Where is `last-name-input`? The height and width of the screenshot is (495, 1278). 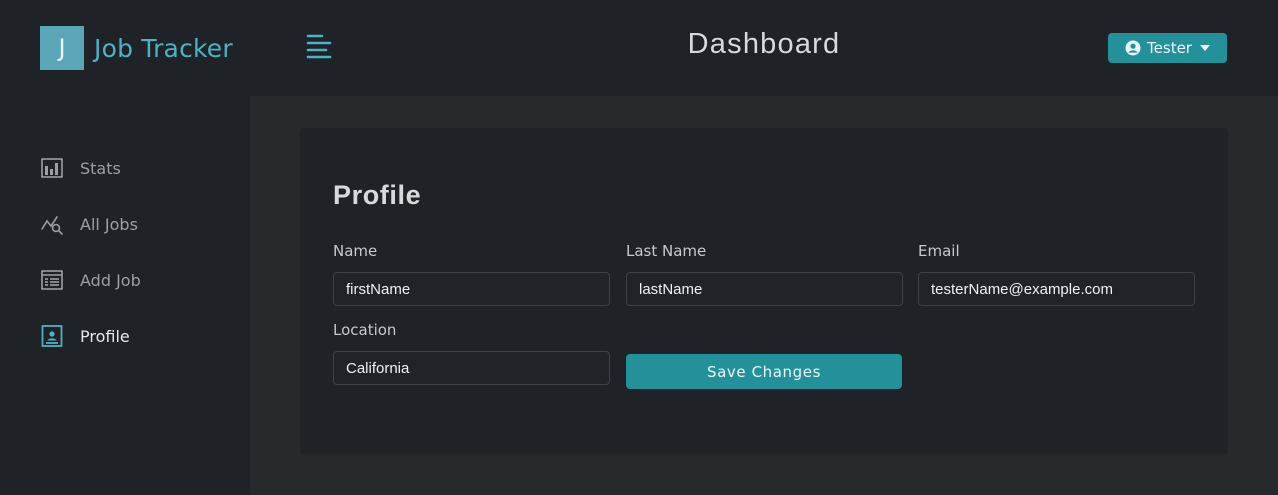
last-name-input is located at coordinates (764, 289).